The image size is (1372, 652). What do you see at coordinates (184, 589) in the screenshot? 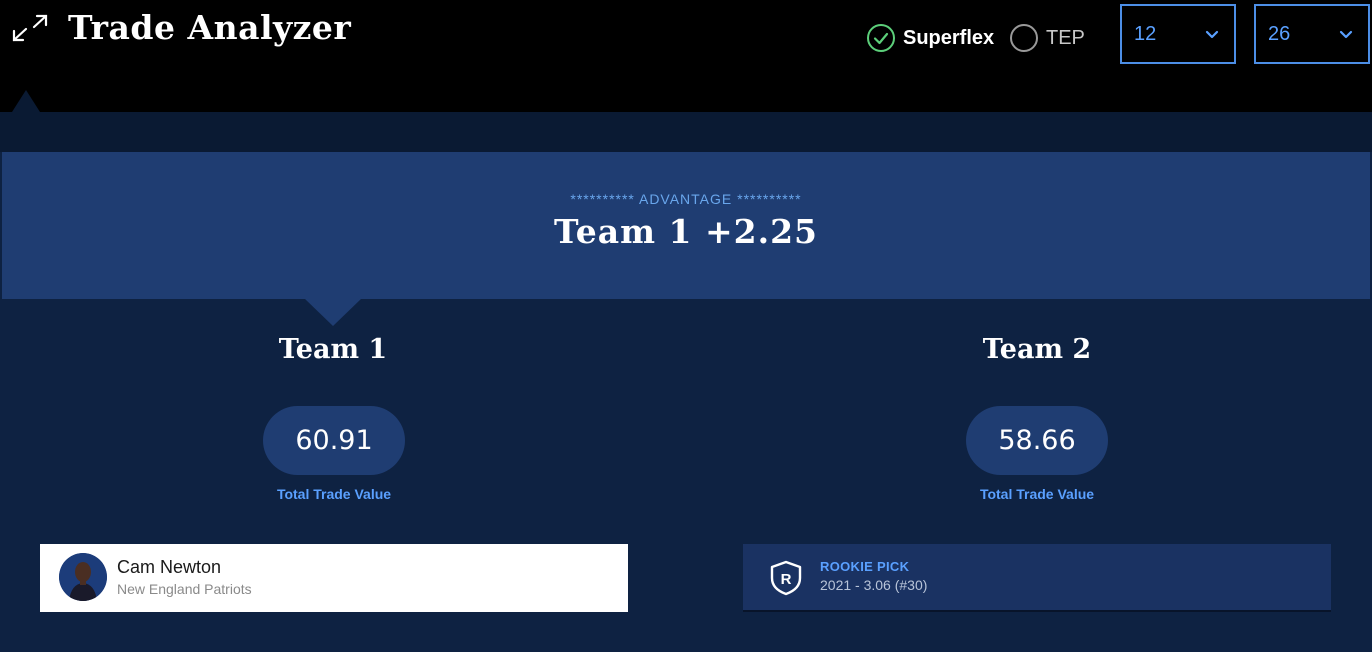
I see `player-team: New England Patriots` at bounding box center [184, 589].